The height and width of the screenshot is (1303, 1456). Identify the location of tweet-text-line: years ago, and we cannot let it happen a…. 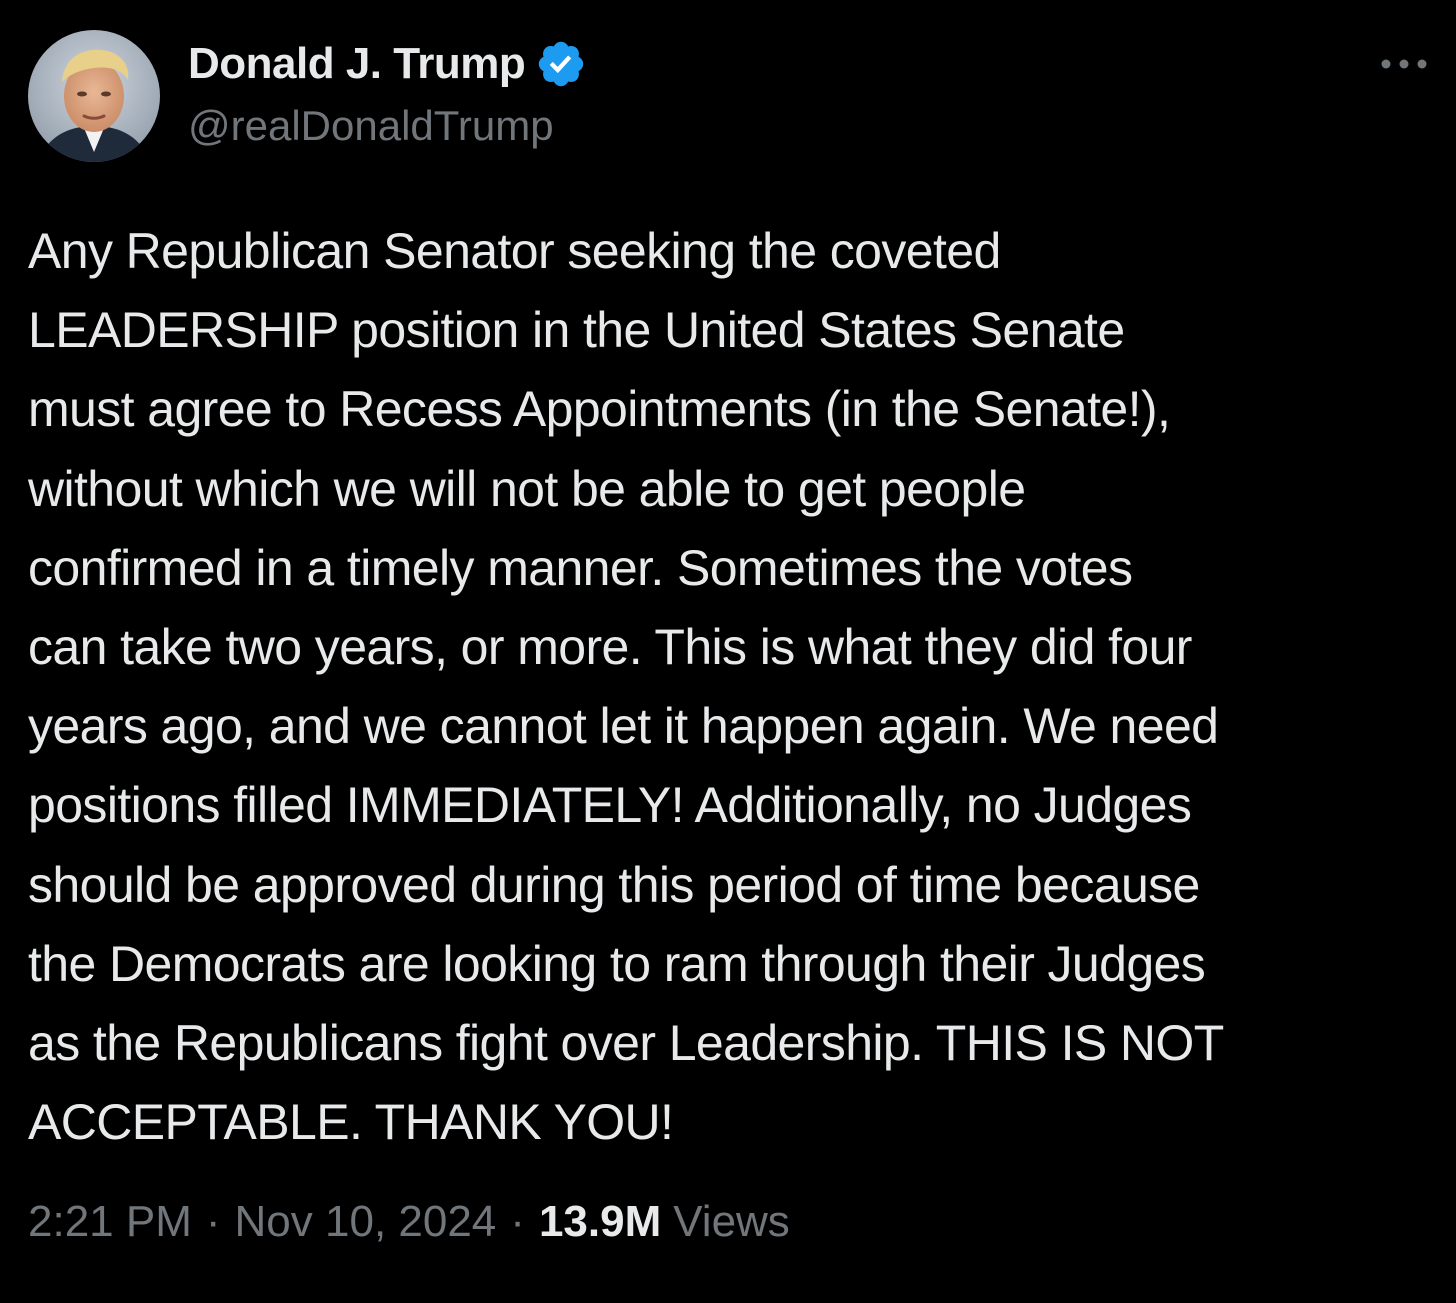
(623, 726).